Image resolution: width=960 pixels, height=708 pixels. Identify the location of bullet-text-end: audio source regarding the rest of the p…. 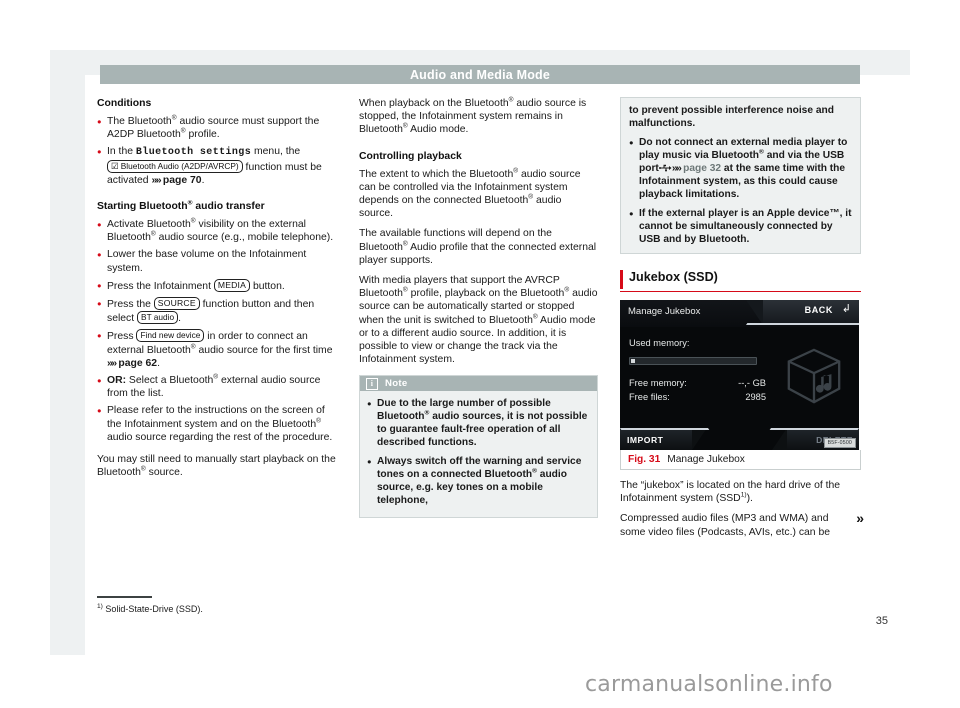
(220, 437).